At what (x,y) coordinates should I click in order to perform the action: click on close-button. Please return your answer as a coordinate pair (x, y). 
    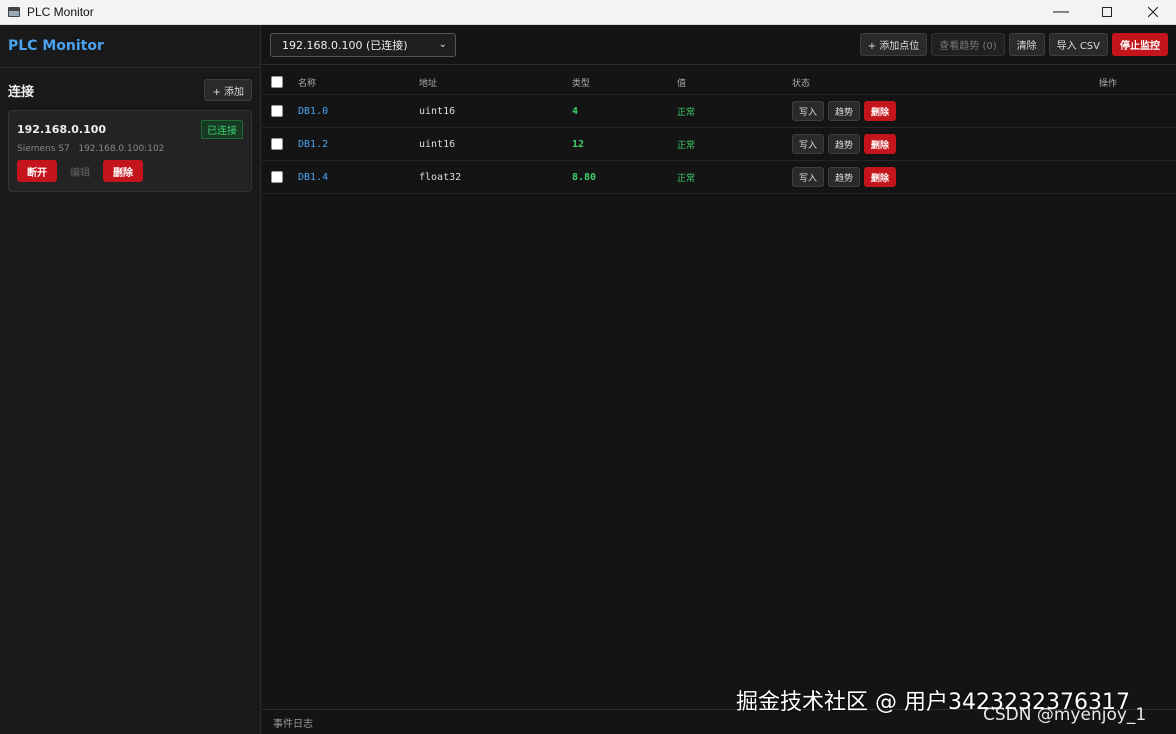
    Looking at the image, I should click on (1153, 12).